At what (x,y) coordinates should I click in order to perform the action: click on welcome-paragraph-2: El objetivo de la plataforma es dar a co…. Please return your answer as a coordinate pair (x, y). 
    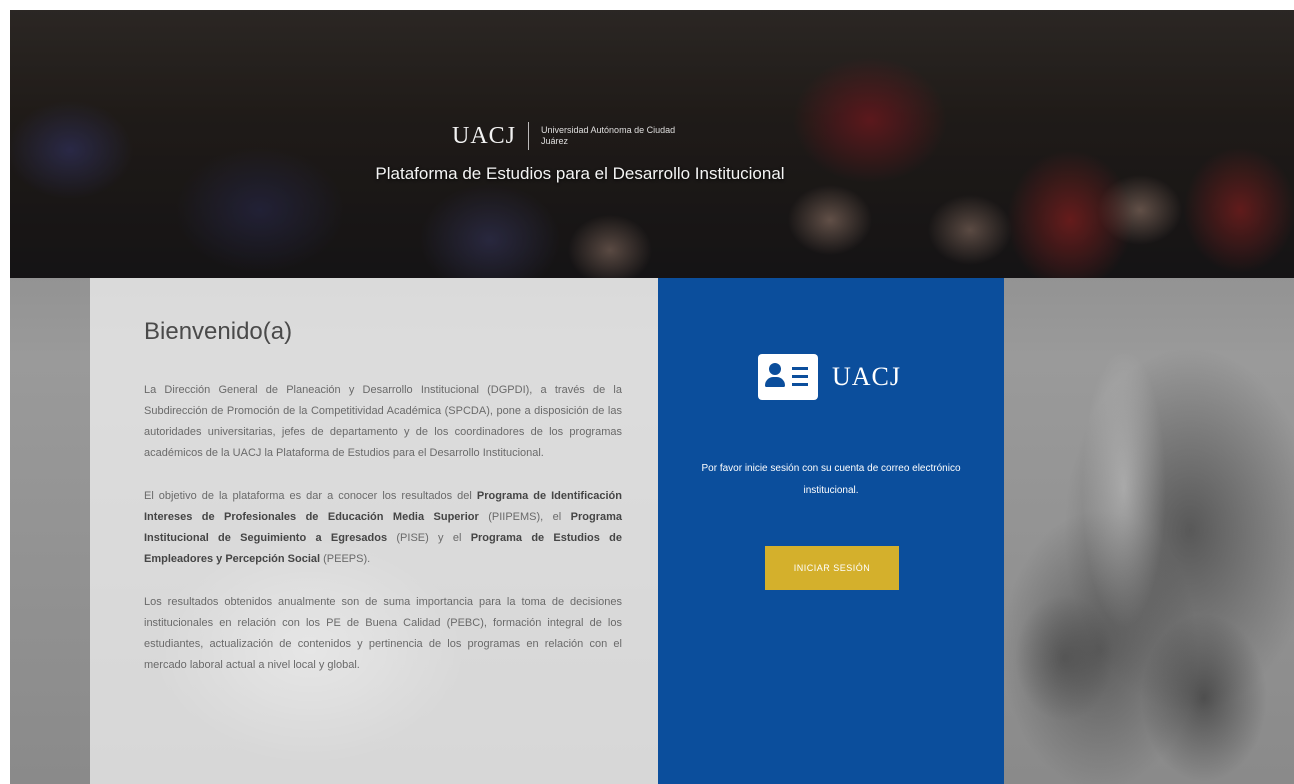
    Looking at the image, I should click on (383, 528).